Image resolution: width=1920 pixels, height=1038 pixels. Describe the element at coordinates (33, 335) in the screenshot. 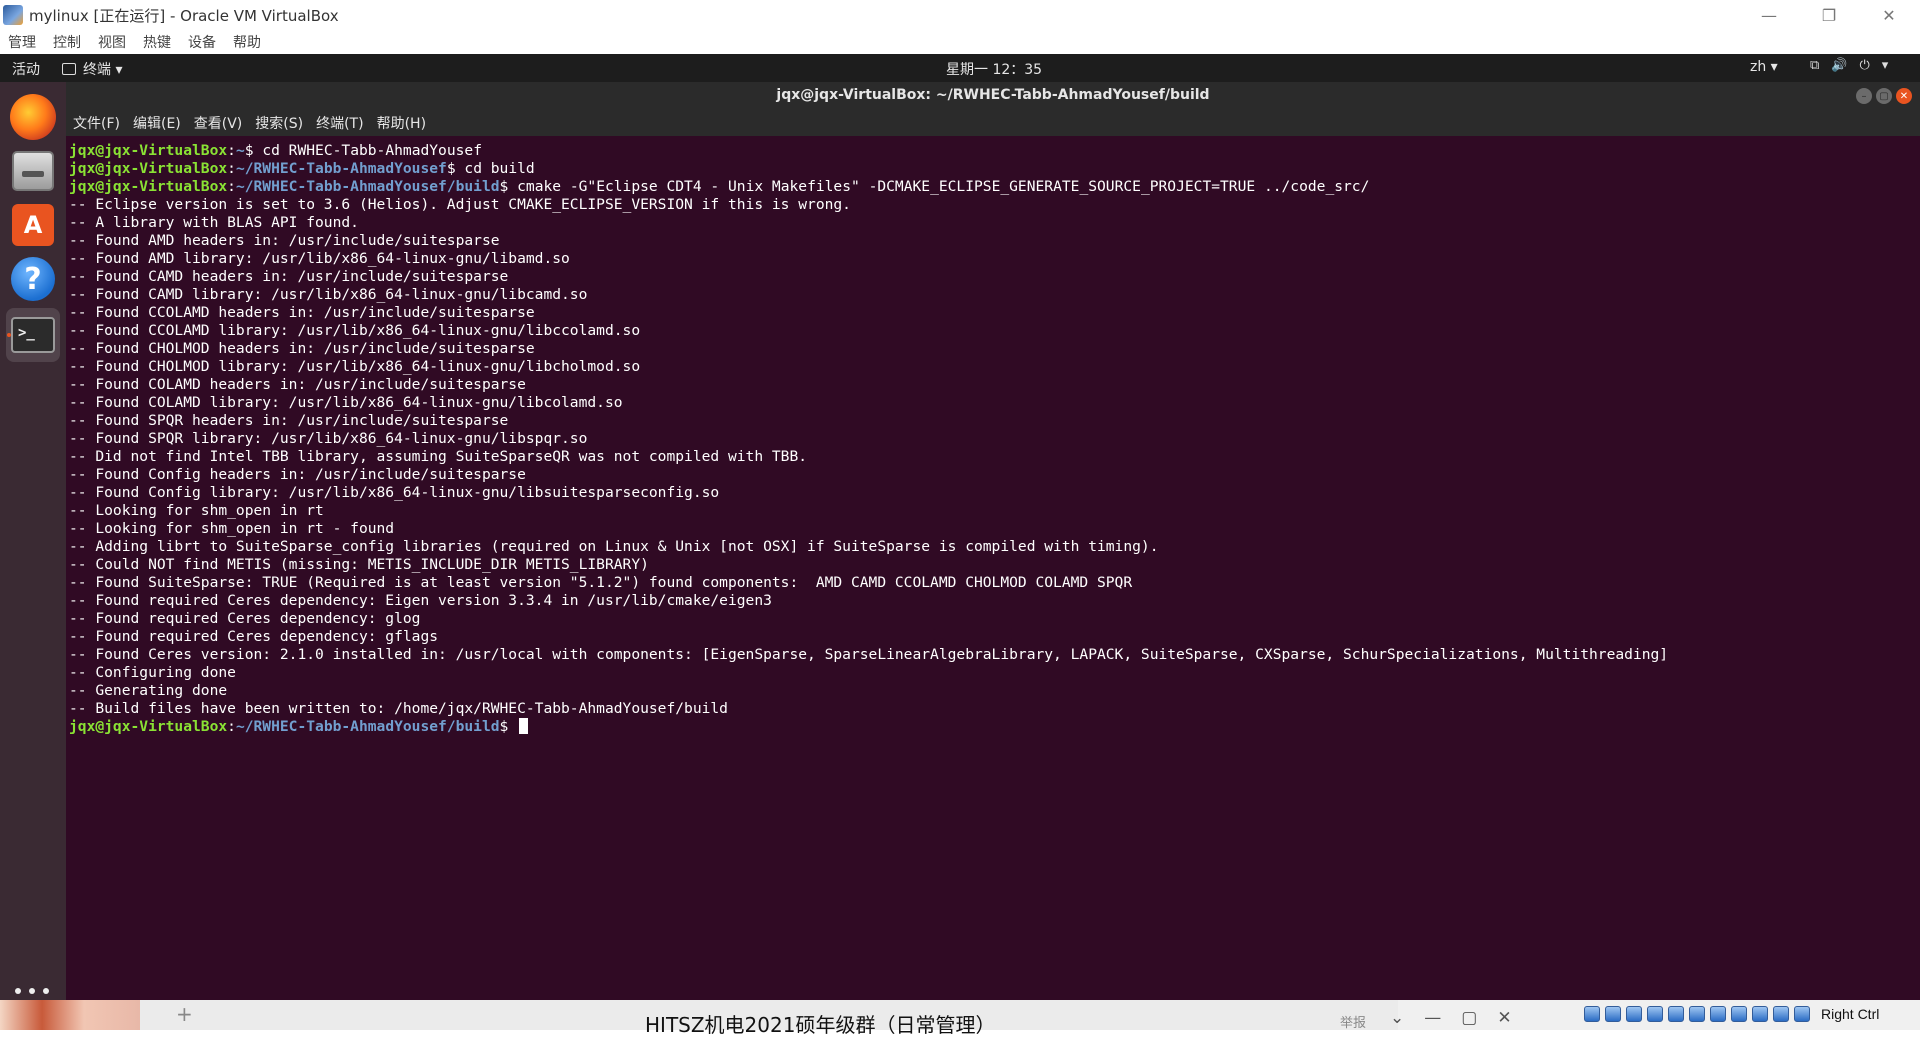

I see `dock-terminal: >_` at that location.